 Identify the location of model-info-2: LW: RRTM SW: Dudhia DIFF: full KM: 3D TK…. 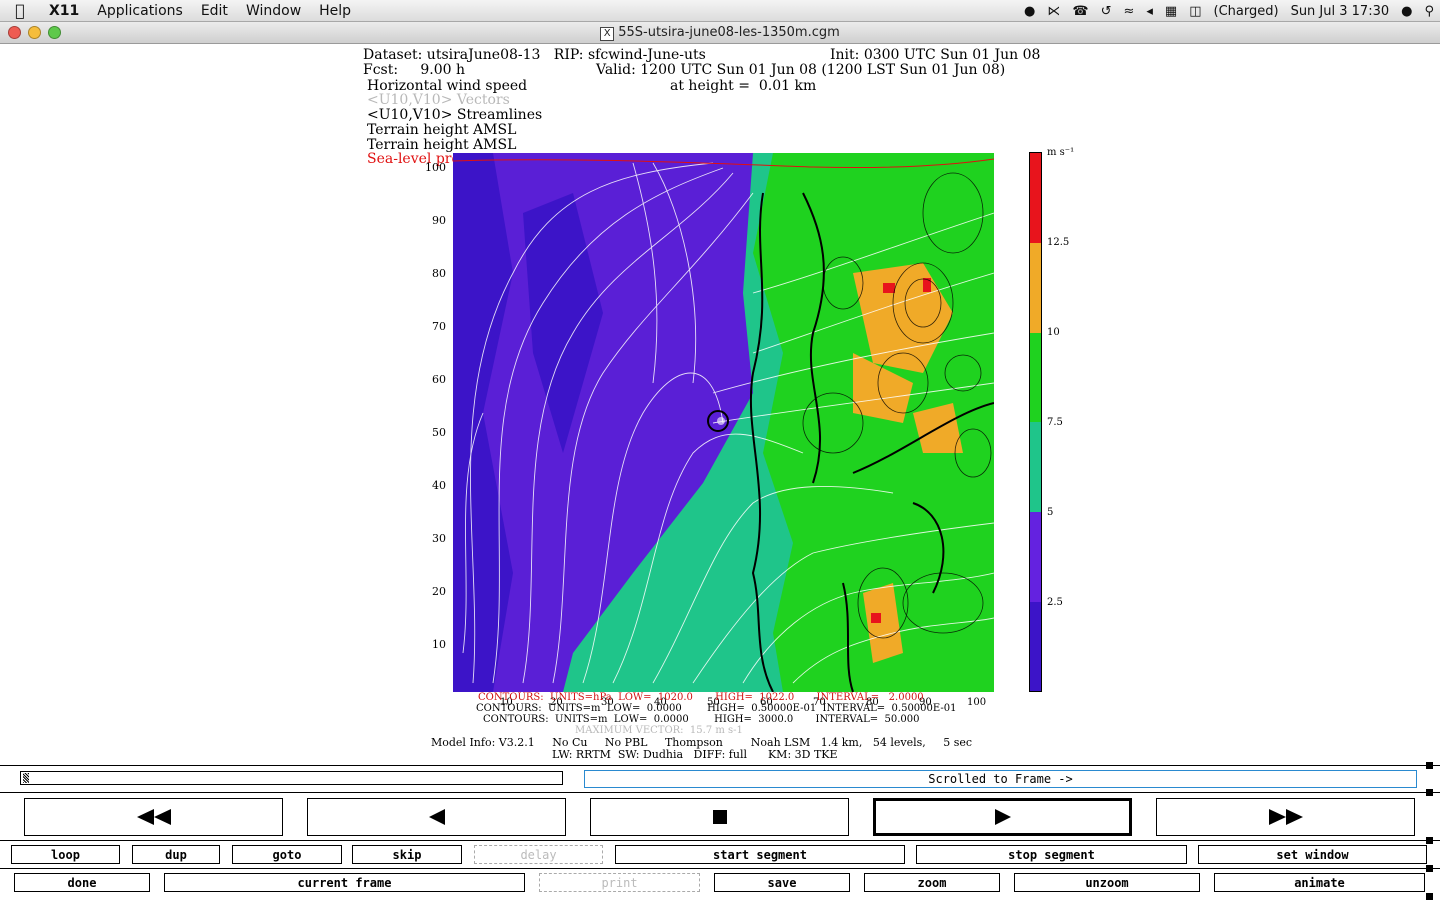
(695, 754).